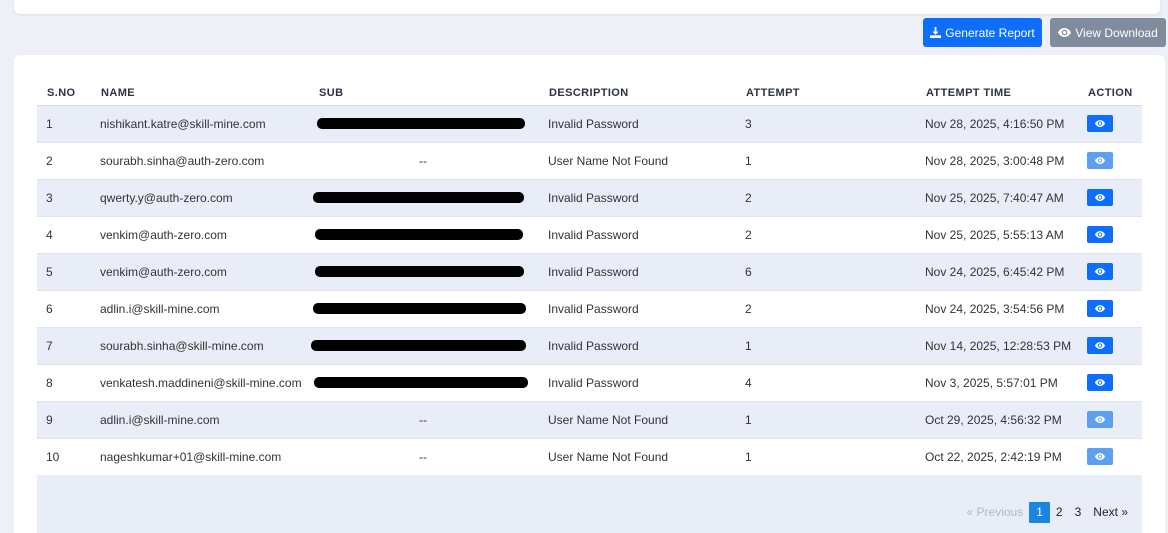 The width and height of the screenshot is (1168, 533). Describe the element at coordinates (200, 457) in the screenshot. I see `cell-name: nageshkumar+01@skill-mine.com` at that location.